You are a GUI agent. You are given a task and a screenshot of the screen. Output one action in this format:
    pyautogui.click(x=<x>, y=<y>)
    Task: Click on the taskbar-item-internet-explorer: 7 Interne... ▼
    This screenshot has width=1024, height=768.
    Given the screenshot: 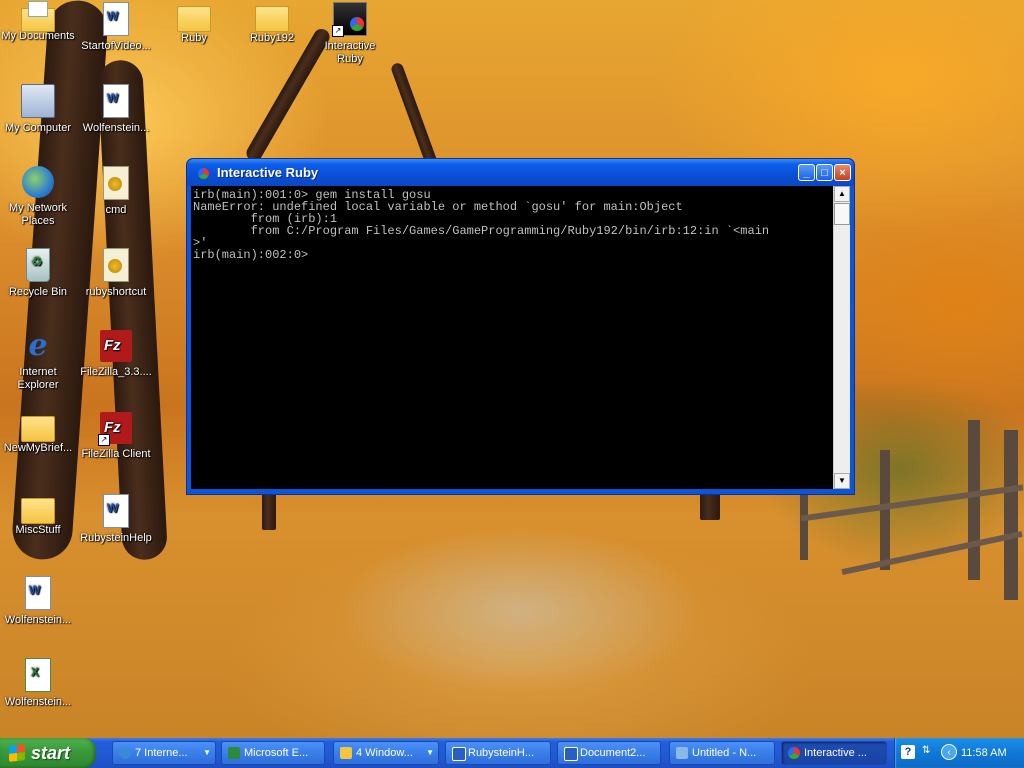 What is the action you would take?
    pyautogui.click(x=164, y=753)
    